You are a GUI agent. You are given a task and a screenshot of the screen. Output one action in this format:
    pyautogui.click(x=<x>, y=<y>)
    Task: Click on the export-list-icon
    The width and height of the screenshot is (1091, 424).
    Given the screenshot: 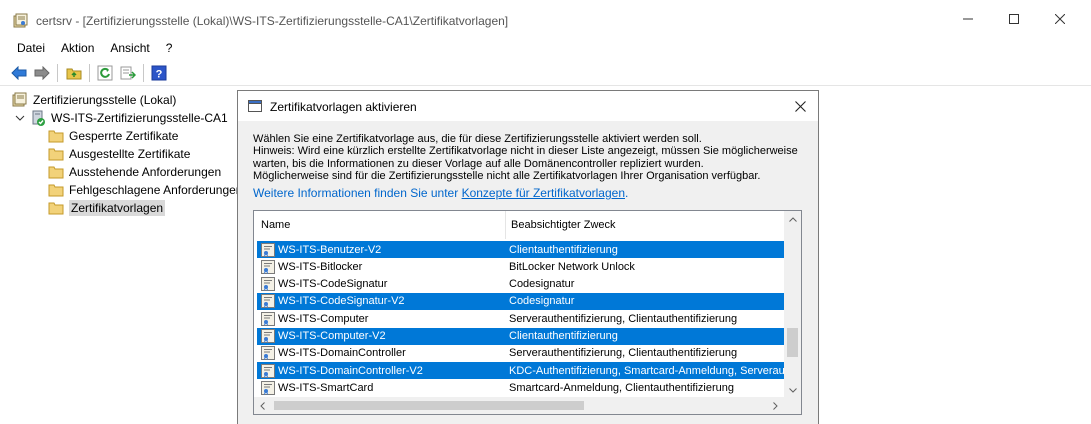 What is the action you would take?
    pyautogui.click(x=128, y=73)
    